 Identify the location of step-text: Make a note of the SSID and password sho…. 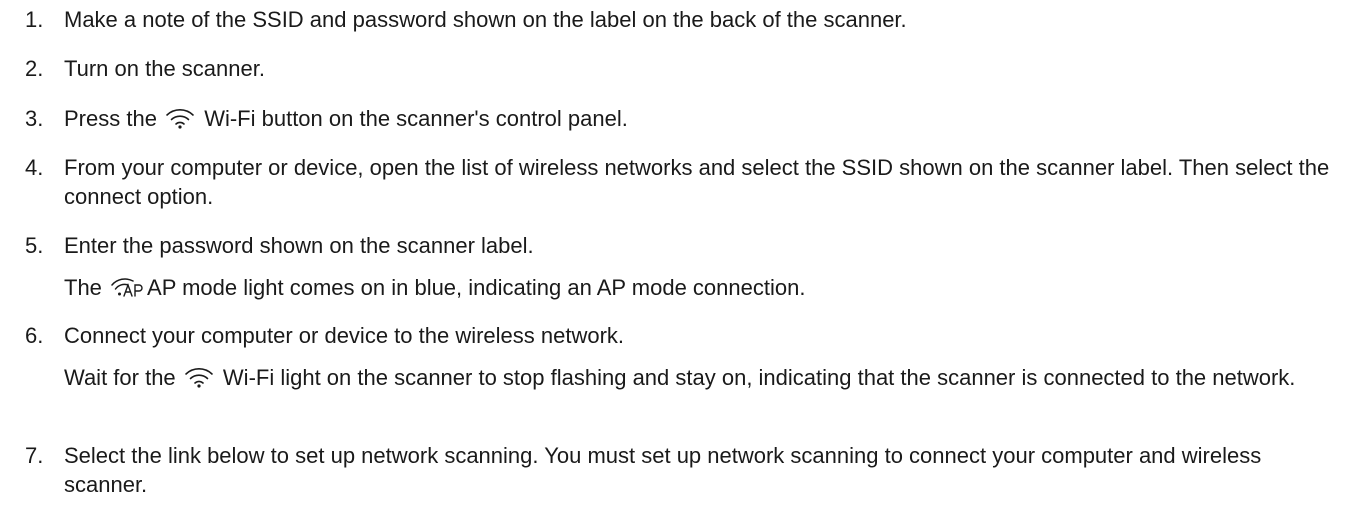
(485, 19).